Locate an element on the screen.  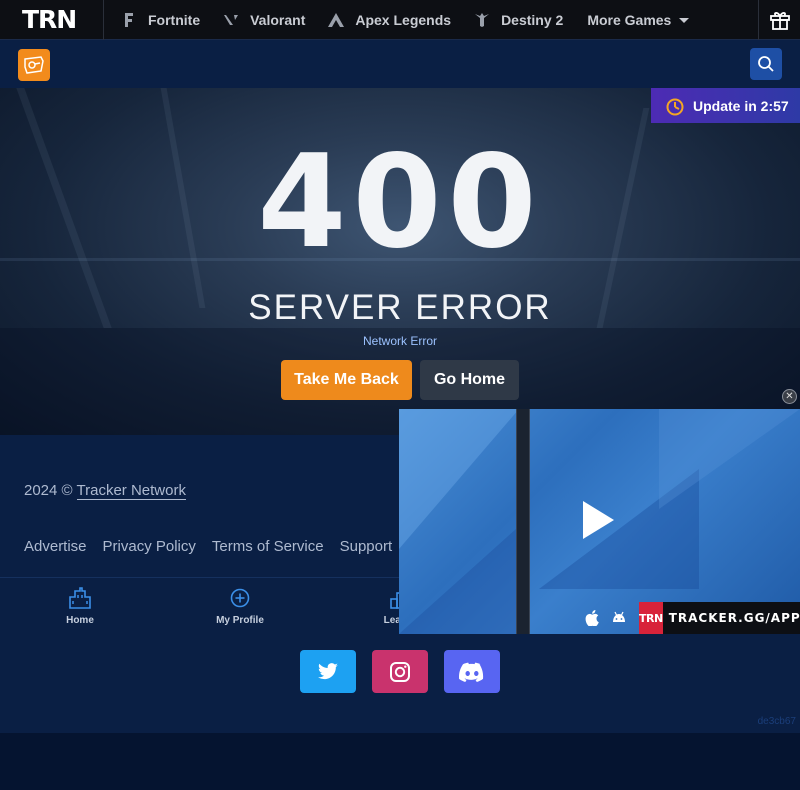
tracker-network-link: Tracker Network is located at coordinates (131, 491).